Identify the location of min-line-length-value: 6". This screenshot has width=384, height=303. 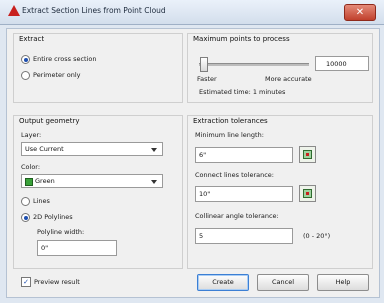
(203, 155).